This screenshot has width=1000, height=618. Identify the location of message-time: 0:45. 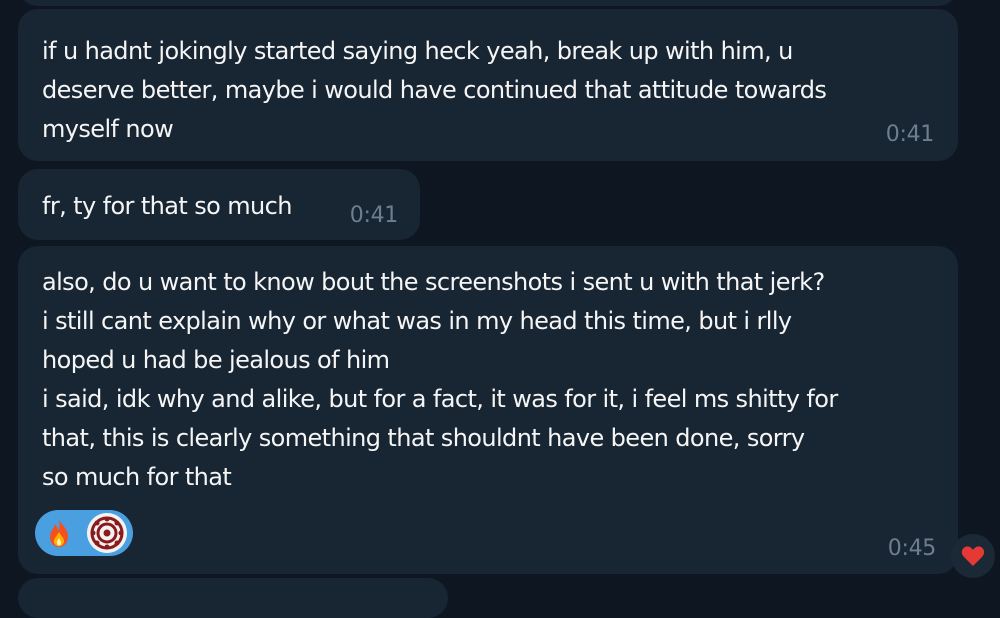
(912, 548).